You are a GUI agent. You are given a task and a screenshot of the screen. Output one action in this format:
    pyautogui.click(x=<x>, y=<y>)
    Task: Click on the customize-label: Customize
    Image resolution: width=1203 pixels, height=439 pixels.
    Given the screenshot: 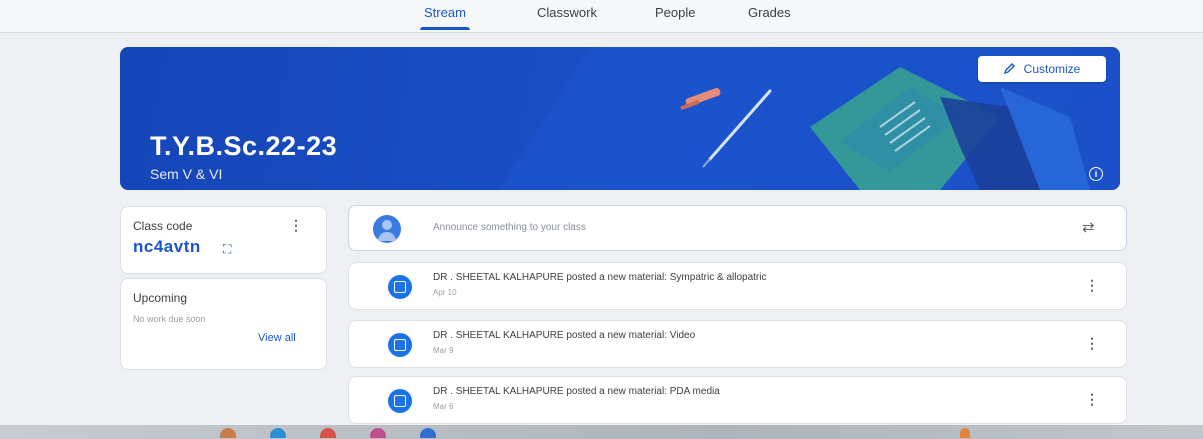 What is the action you would take?
    pyautogui.click(x=1052, y=69)
    